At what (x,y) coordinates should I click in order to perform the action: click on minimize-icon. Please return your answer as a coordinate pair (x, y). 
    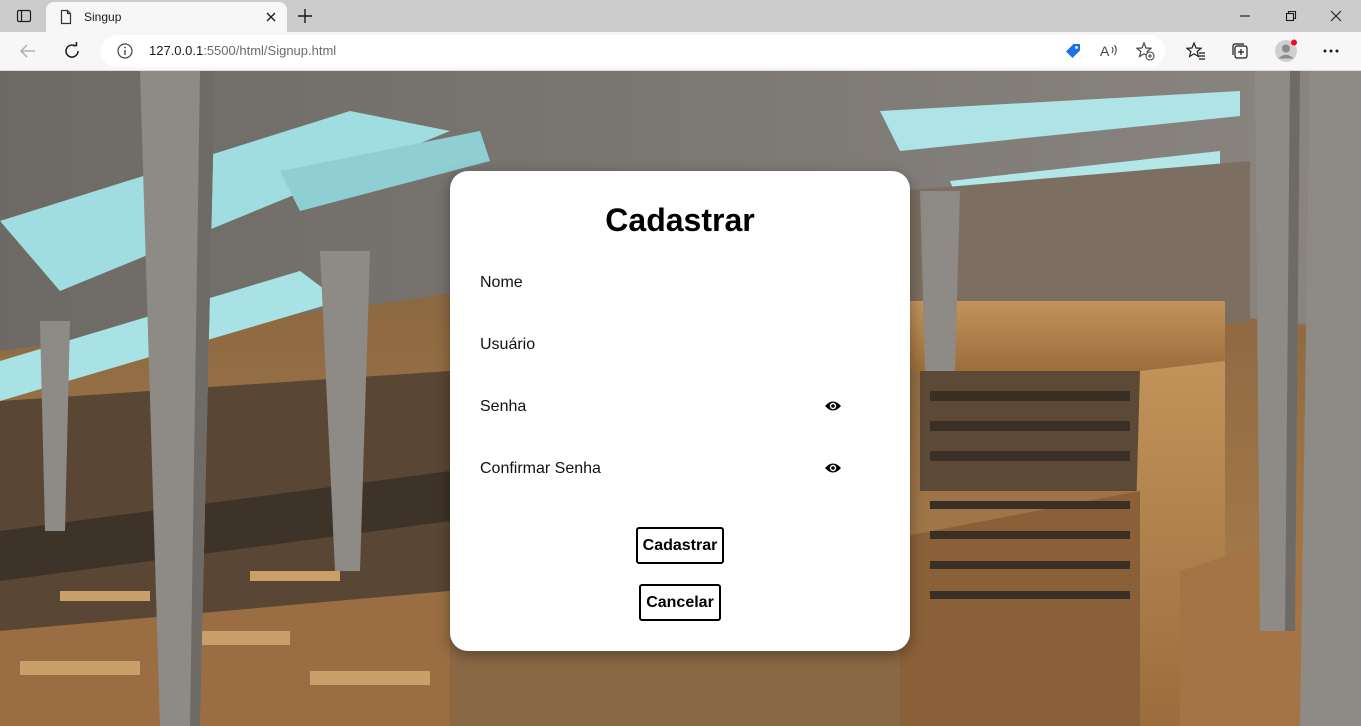
    Looking at the image, I should click on (1245, 16).